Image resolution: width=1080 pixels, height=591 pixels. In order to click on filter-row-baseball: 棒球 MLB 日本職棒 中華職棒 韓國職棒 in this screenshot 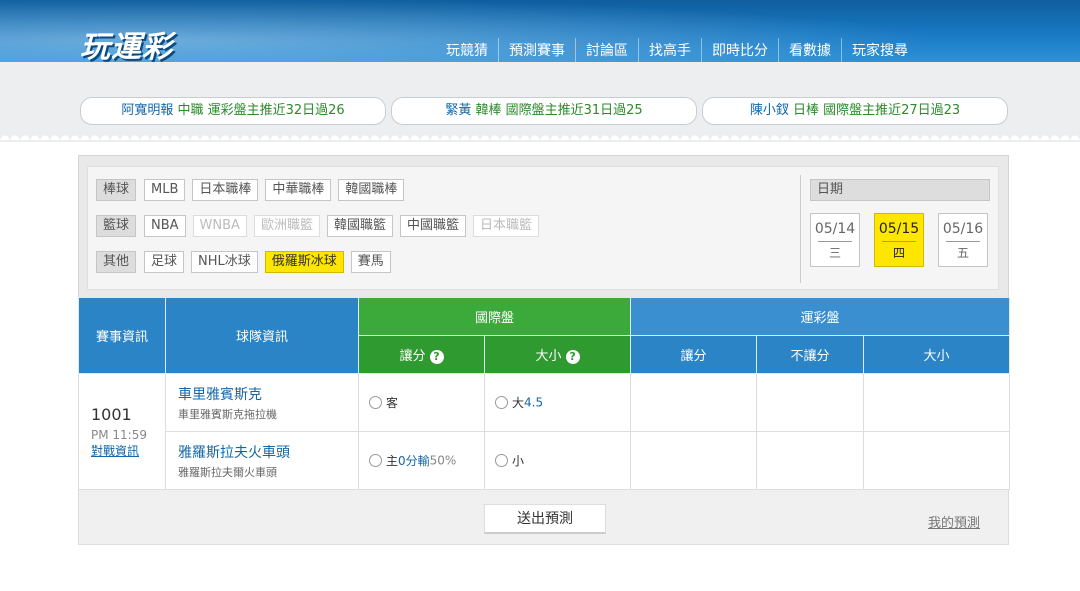, I will do `click(253, 190)`.